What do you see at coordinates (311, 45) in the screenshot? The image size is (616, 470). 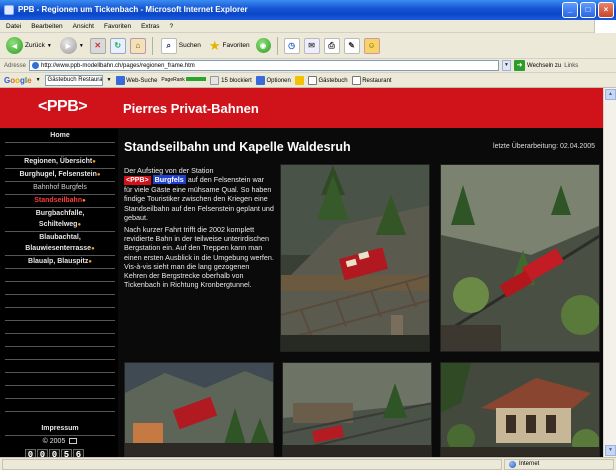 I see `mail-icon: ✉` at bounding box center [311, 45].